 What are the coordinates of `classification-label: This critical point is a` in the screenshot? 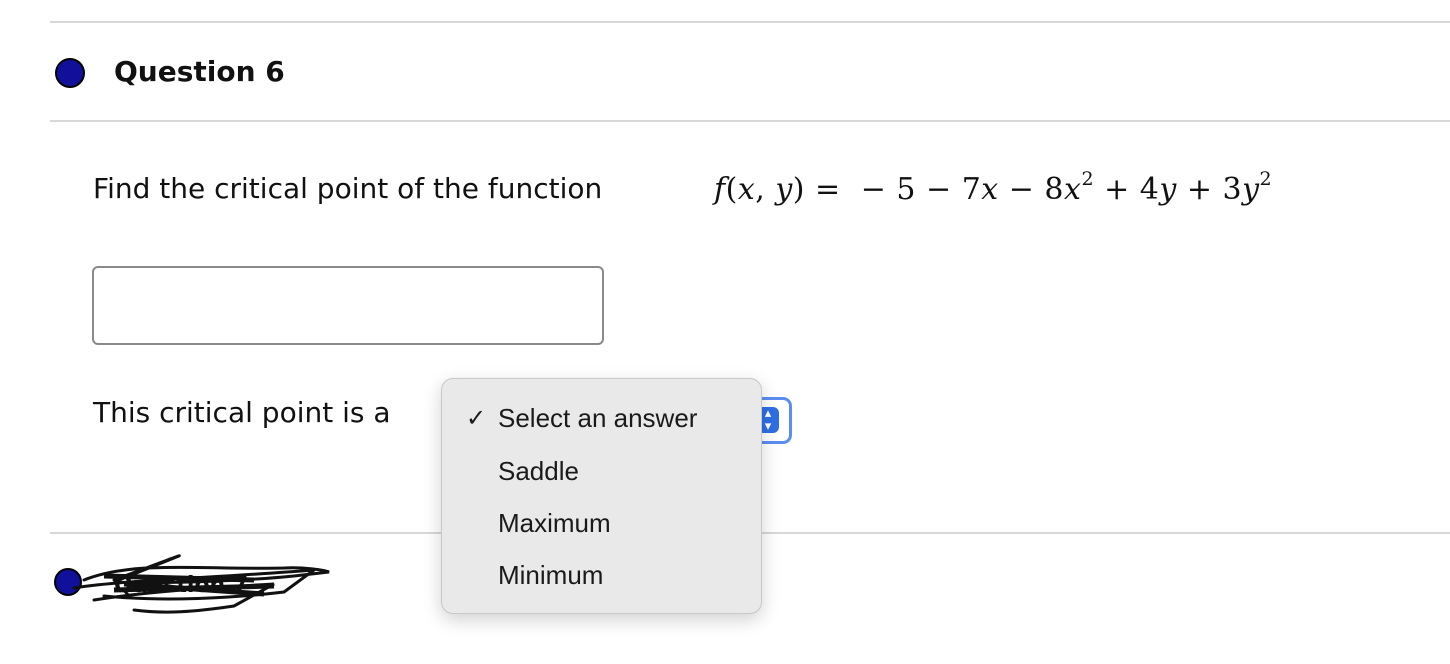 It's located at (242, 412).